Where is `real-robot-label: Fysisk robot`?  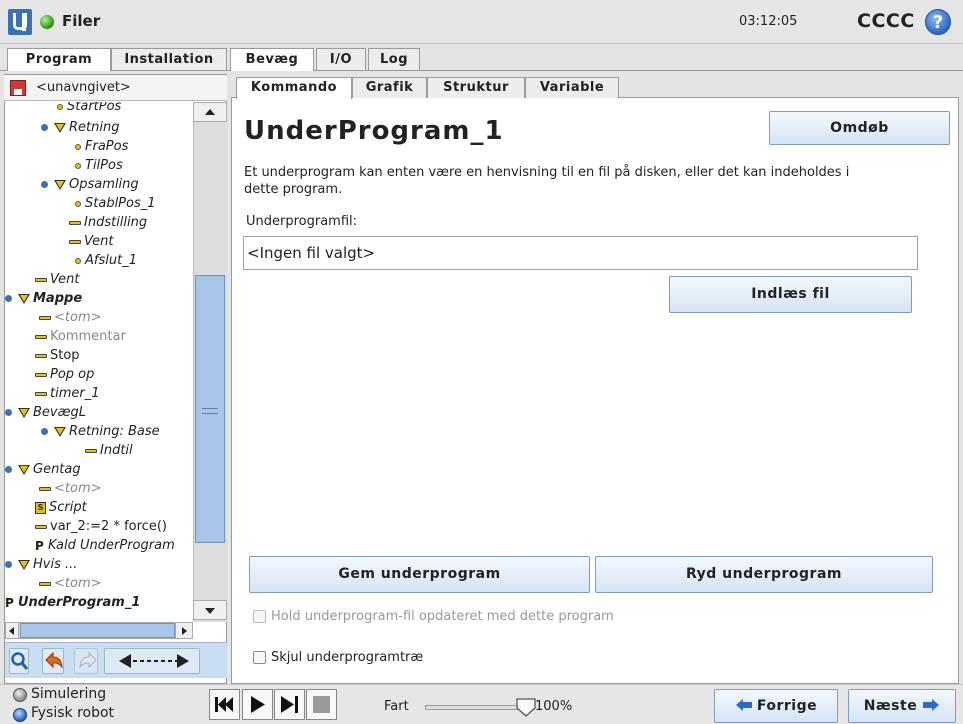 real-robot-label: Fysisk robot is located at coordinates (72, 713).